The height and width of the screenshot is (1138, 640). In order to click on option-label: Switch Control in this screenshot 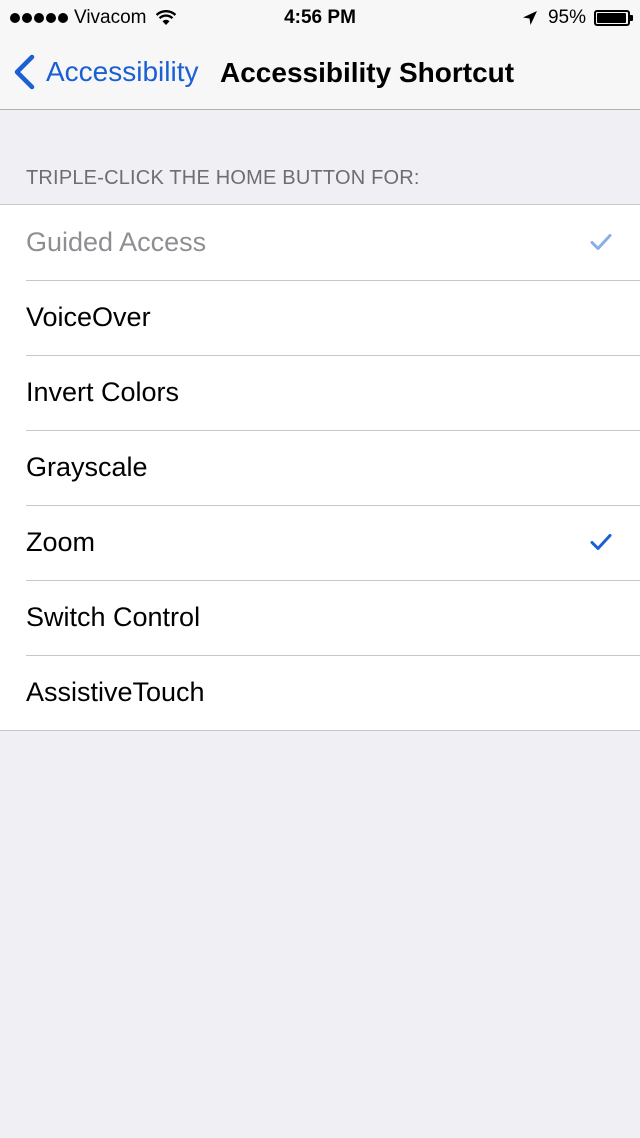, I will do `click(113, 617)`.